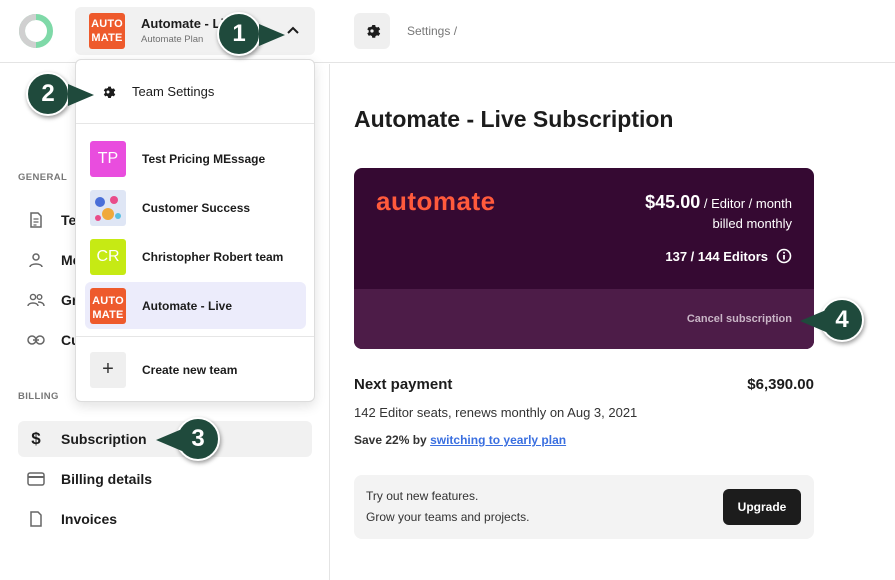  I want to click on app-logo, so click(36, 31).